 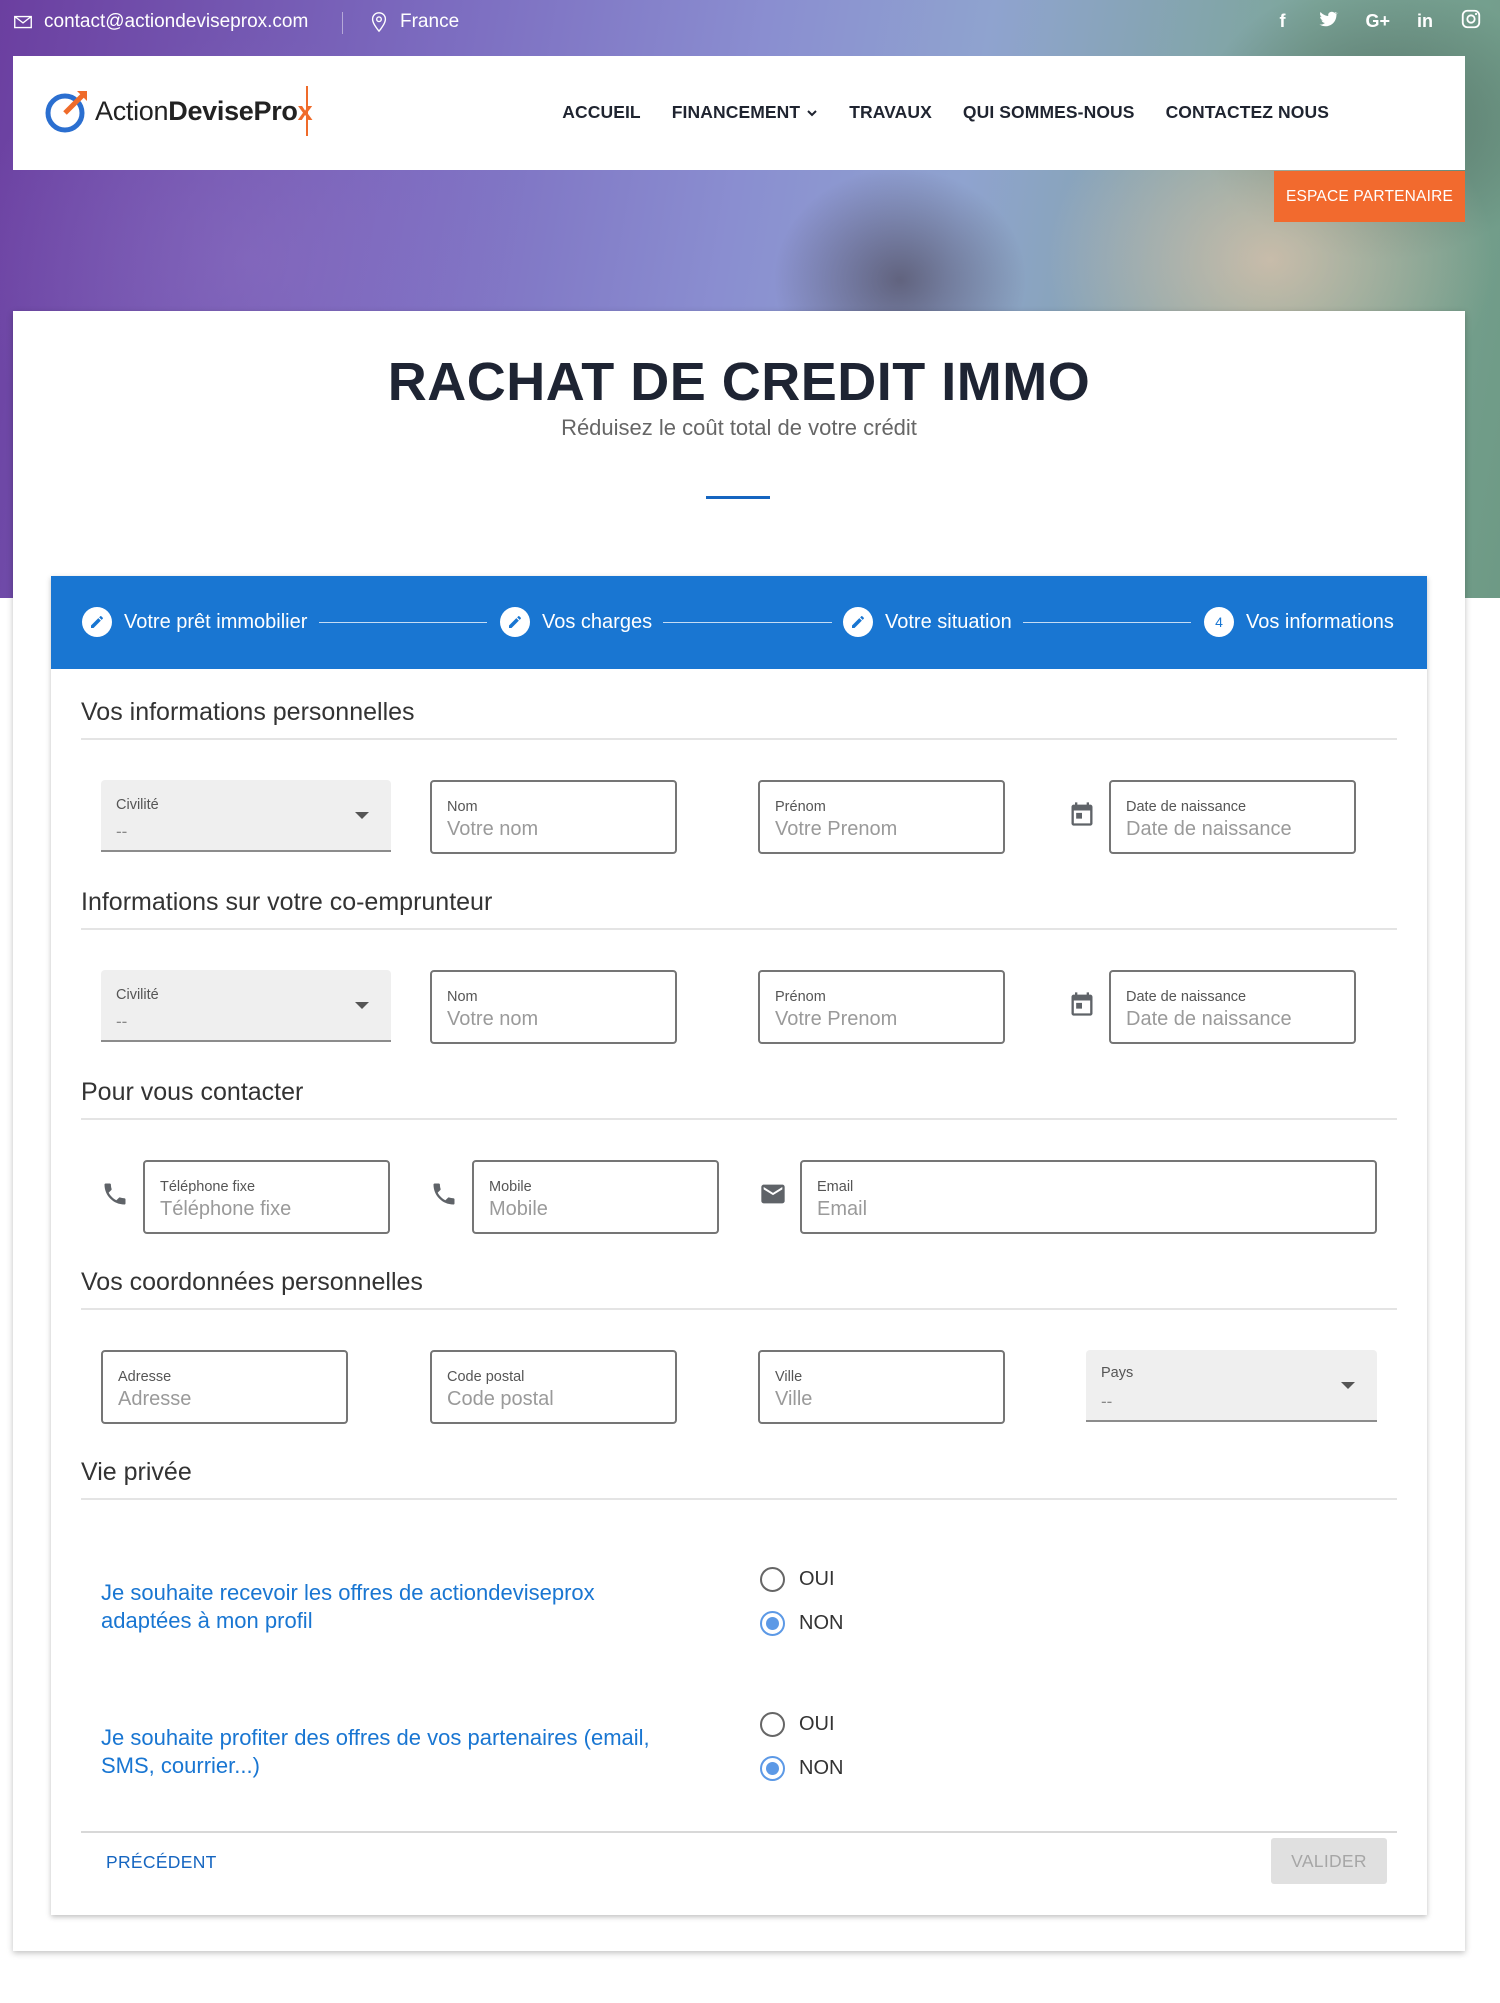 What do you see at coordinates (553, 1007) in the screenshot?
I see `co-nom-field: Nom` at bounding box center [553, 1007].